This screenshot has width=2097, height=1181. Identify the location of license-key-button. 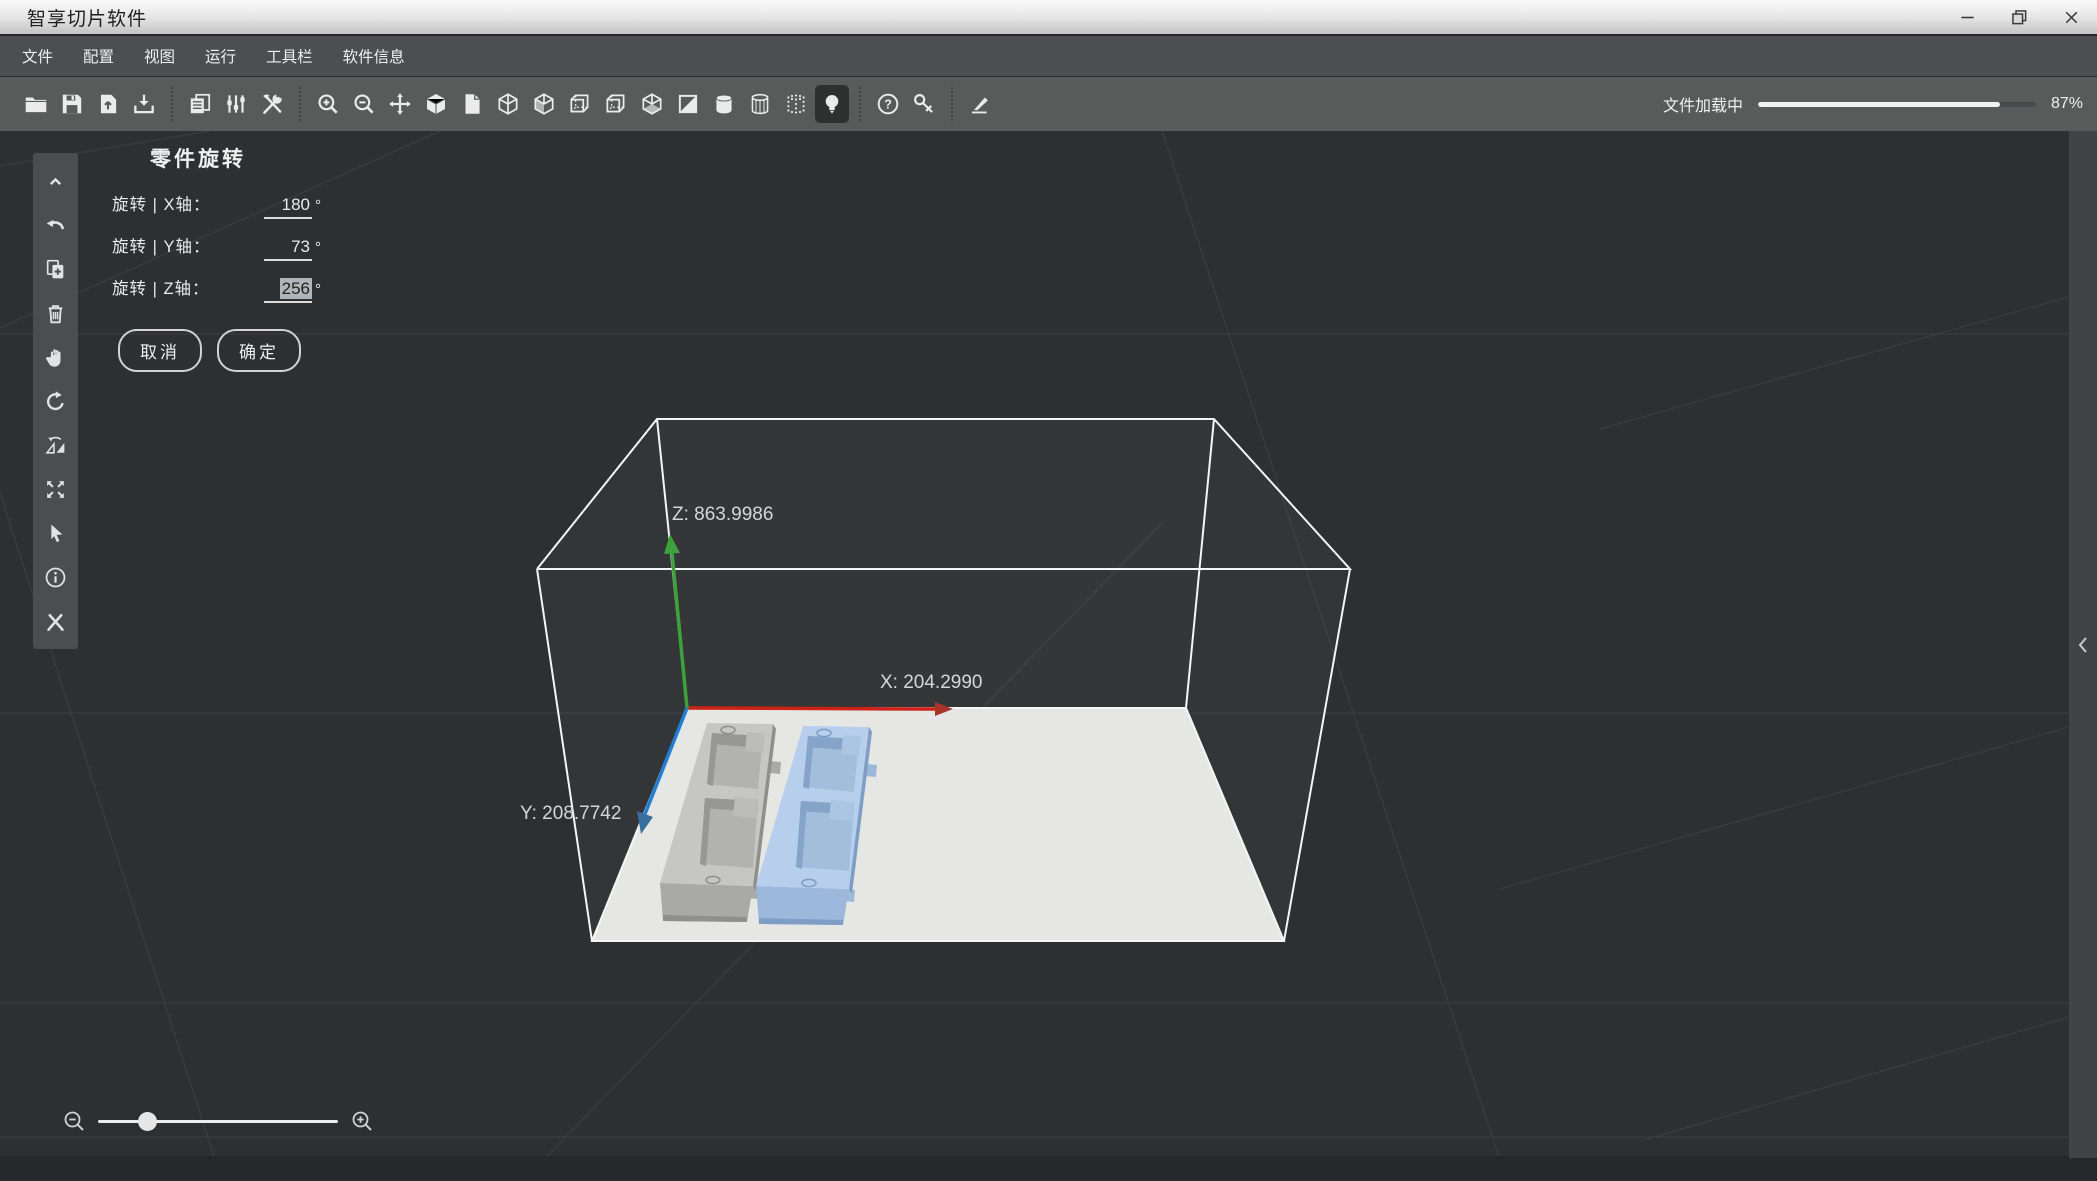
(924, 104).